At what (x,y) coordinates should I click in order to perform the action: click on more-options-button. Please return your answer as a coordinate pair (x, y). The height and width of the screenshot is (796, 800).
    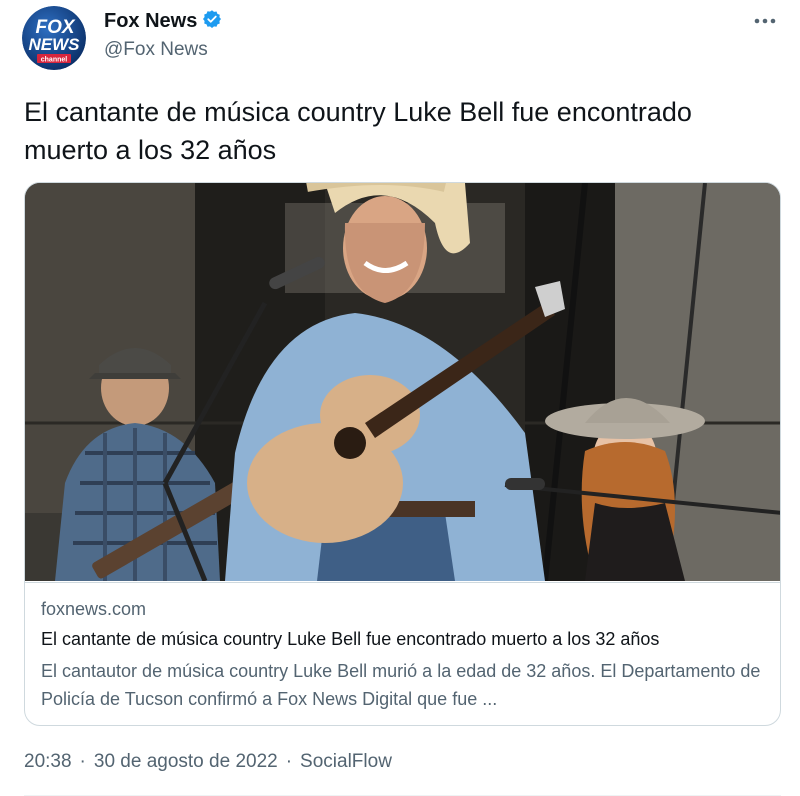
    Looking at the image, I should click on (765, 21).